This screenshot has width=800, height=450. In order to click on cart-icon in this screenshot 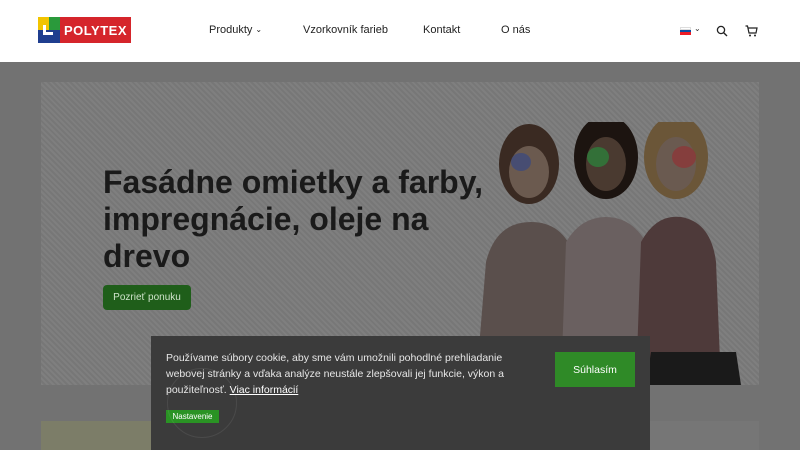, I will do `click(751, 31)`.